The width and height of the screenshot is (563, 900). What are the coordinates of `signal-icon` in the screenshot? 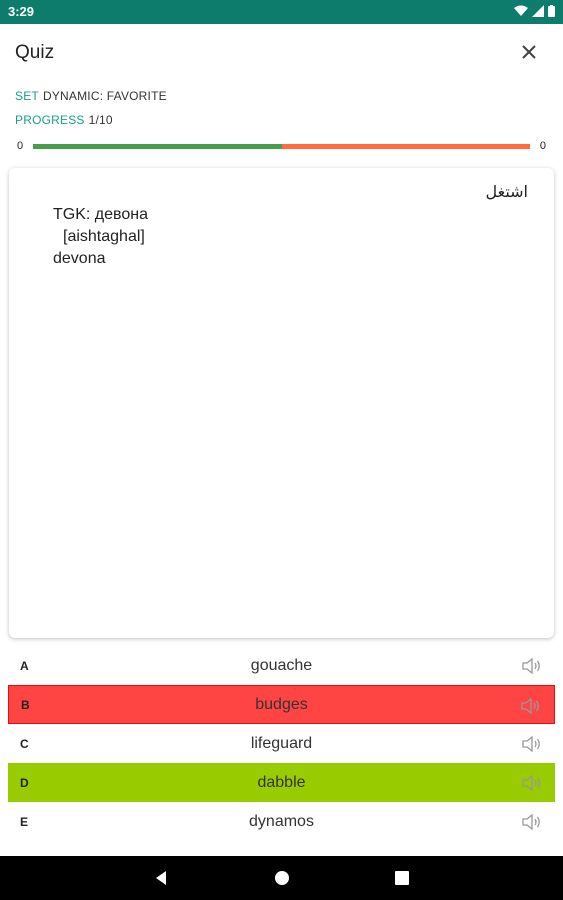 It's located at (538, 11).